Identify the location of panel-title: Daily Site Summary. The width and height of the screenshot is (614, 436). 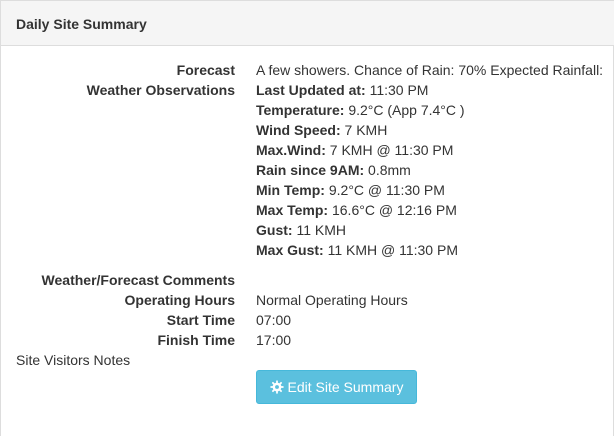
(81, 24).